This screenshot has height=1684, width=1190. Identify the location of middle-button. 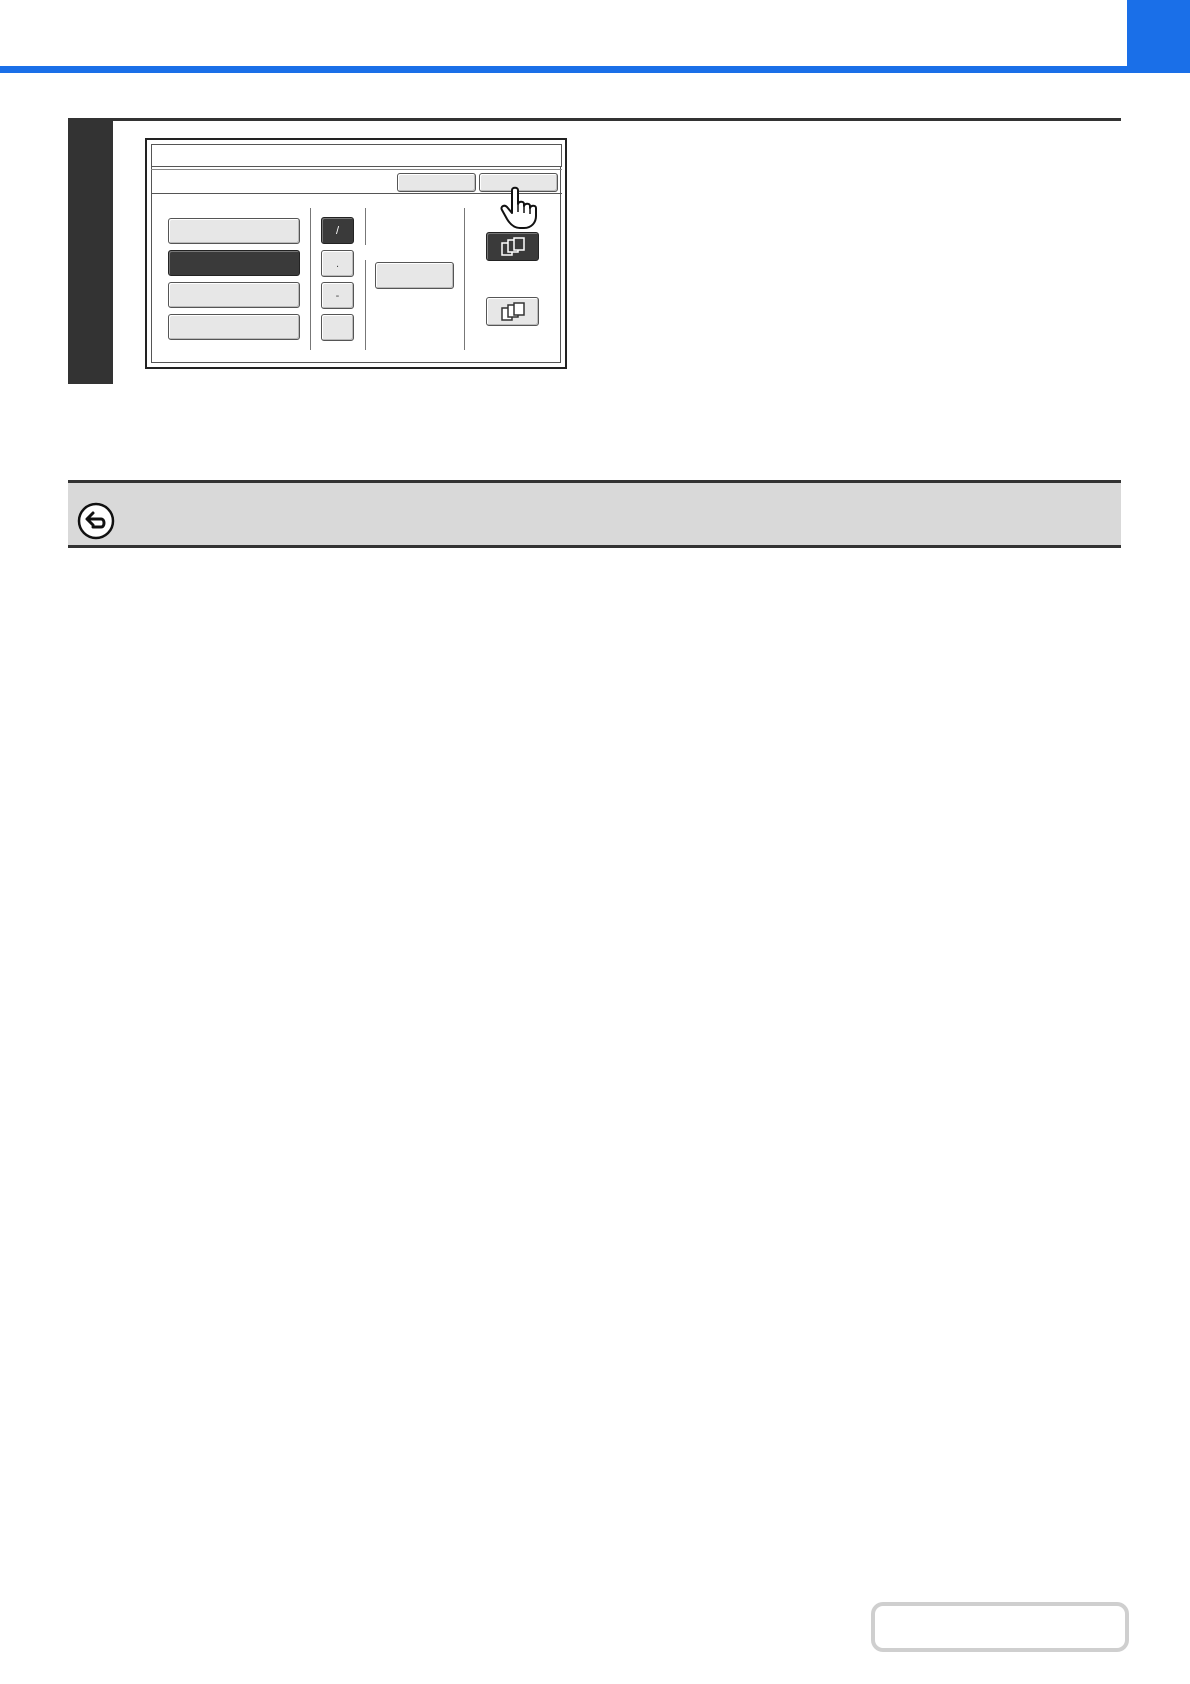
(414, 275).